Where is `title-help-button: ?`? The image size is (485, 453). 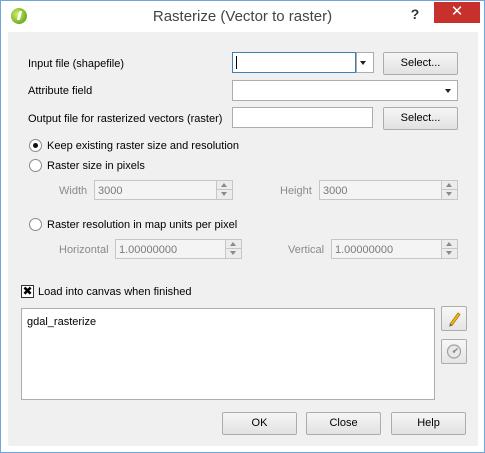
title-help-button: ? is located at coordinates (415, 14).